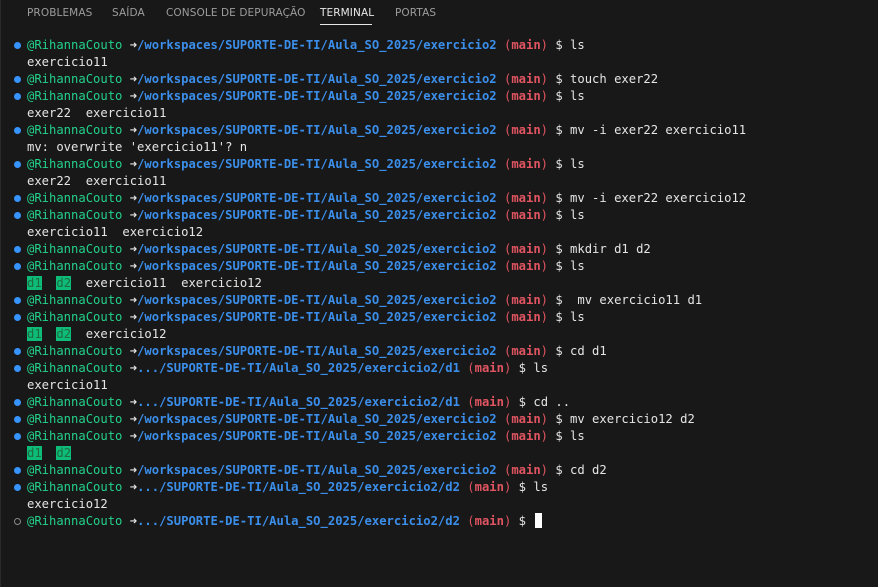 The width and height of the screenshot is (878, 587). What do you see at coordinates (144, 283) in the screenshot?
I see `line-content: d1 d2 exercicio11 exercicio12` at bounding box center [144, 283].